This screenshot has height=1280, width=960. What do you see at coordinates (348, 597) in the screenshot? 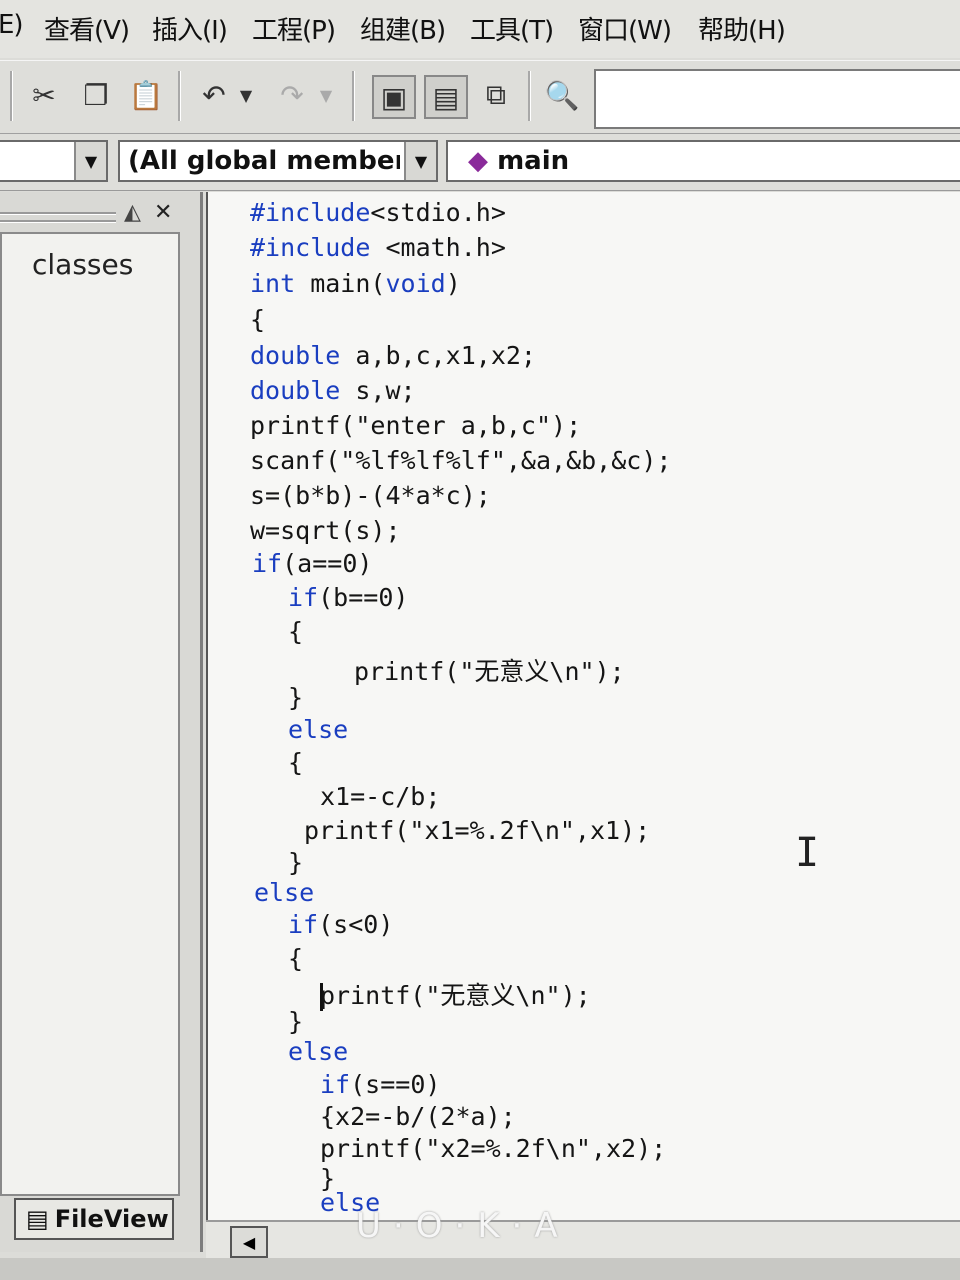
I see `code-line: if(b==0)` at bounding box center [348, 597].